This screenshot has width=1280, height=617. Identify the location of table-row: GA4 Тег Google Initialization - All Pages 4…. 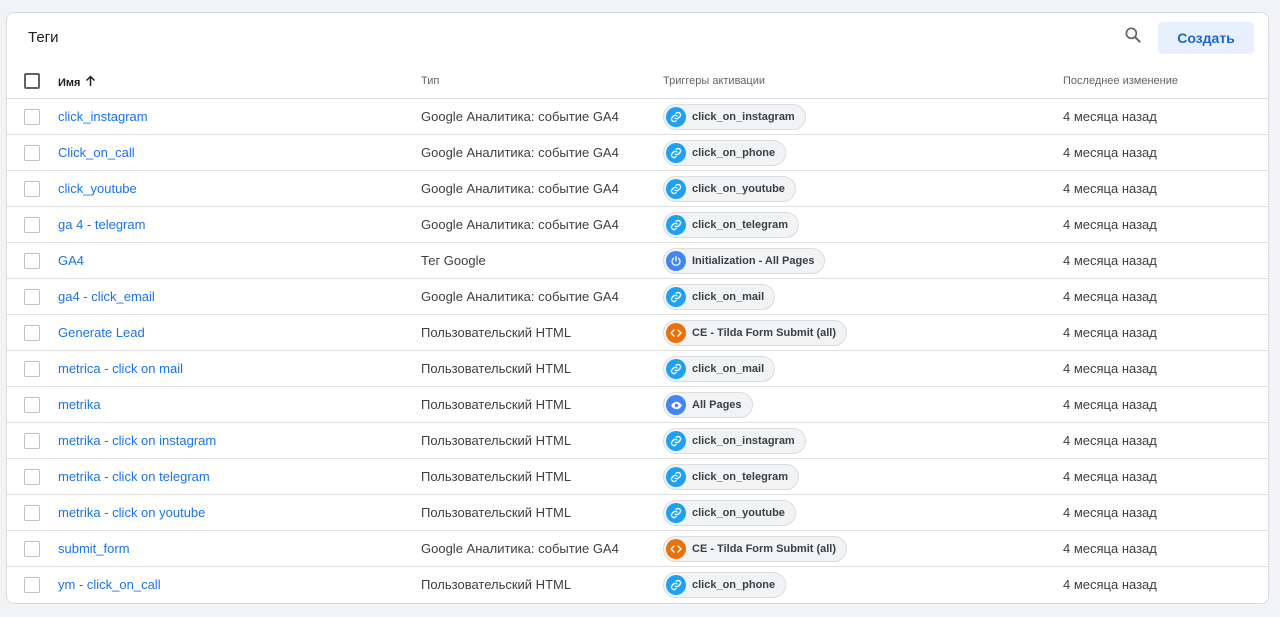
(637, 261).